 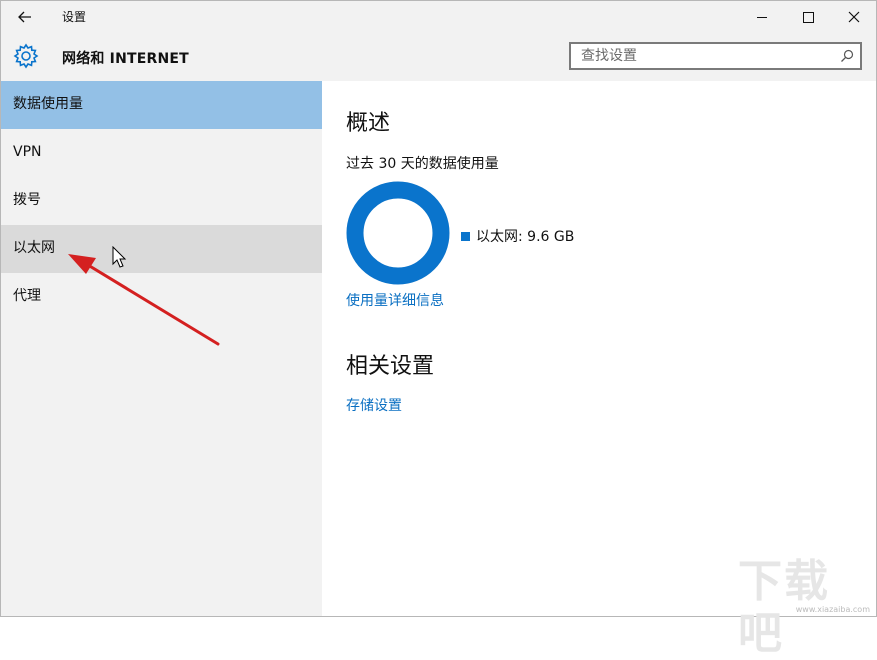 I want to click on gear-icon, so click(x=26, y=56).